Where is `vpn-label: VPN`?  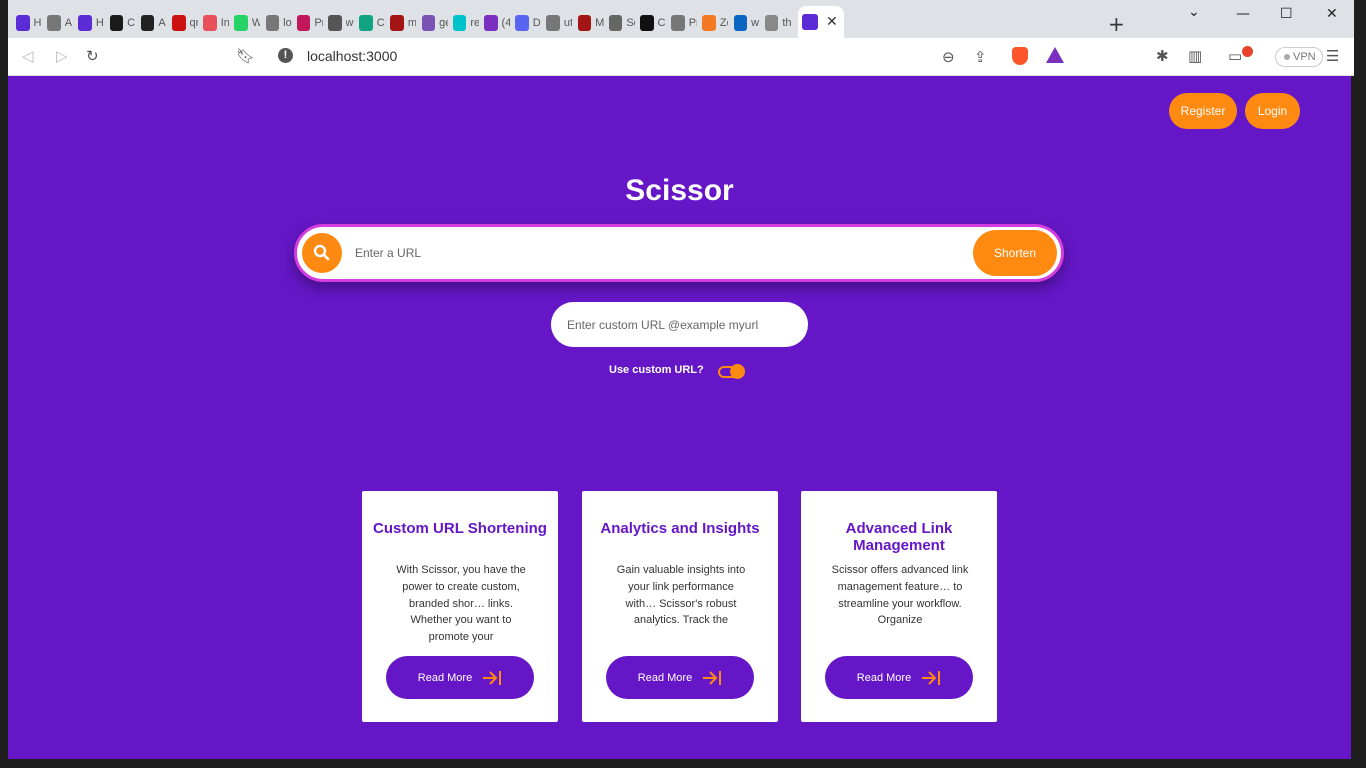 vpn-label: VPN is located at coordinates (1304, 57).